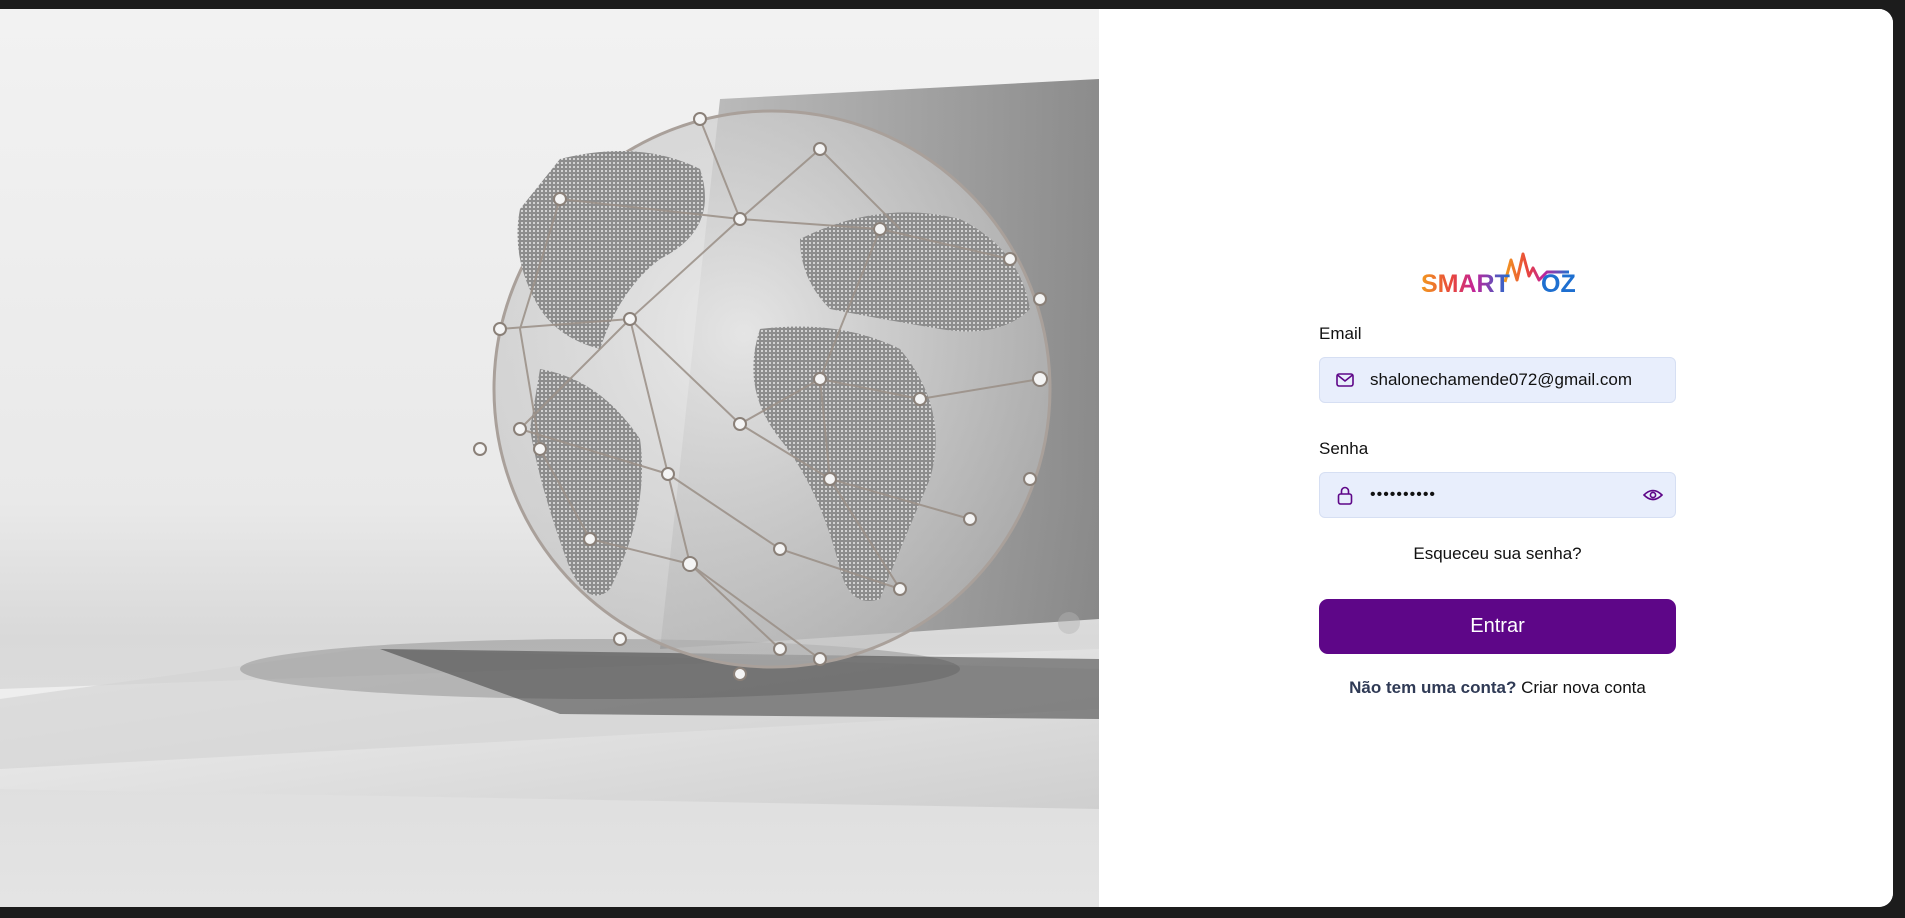 The height and width of the screenshot is (918, 1905). I want to click on brand-logo: SMART OZ, so click(1497, 272).